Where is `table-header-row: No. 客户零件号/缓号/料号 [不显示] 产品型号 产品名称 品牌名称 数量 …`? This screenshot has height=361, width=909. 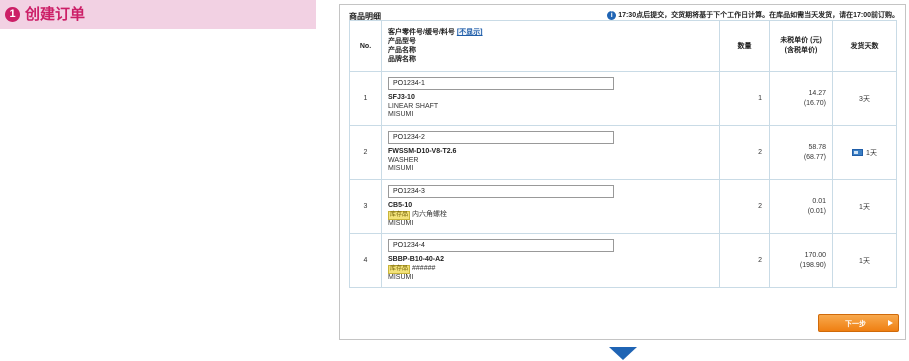
table-header-row: No. 客户零件号/缓号/料号 [不显示] 产品型号 产品名称 品牌名称 数量 … is located at coordinates (623, 46).